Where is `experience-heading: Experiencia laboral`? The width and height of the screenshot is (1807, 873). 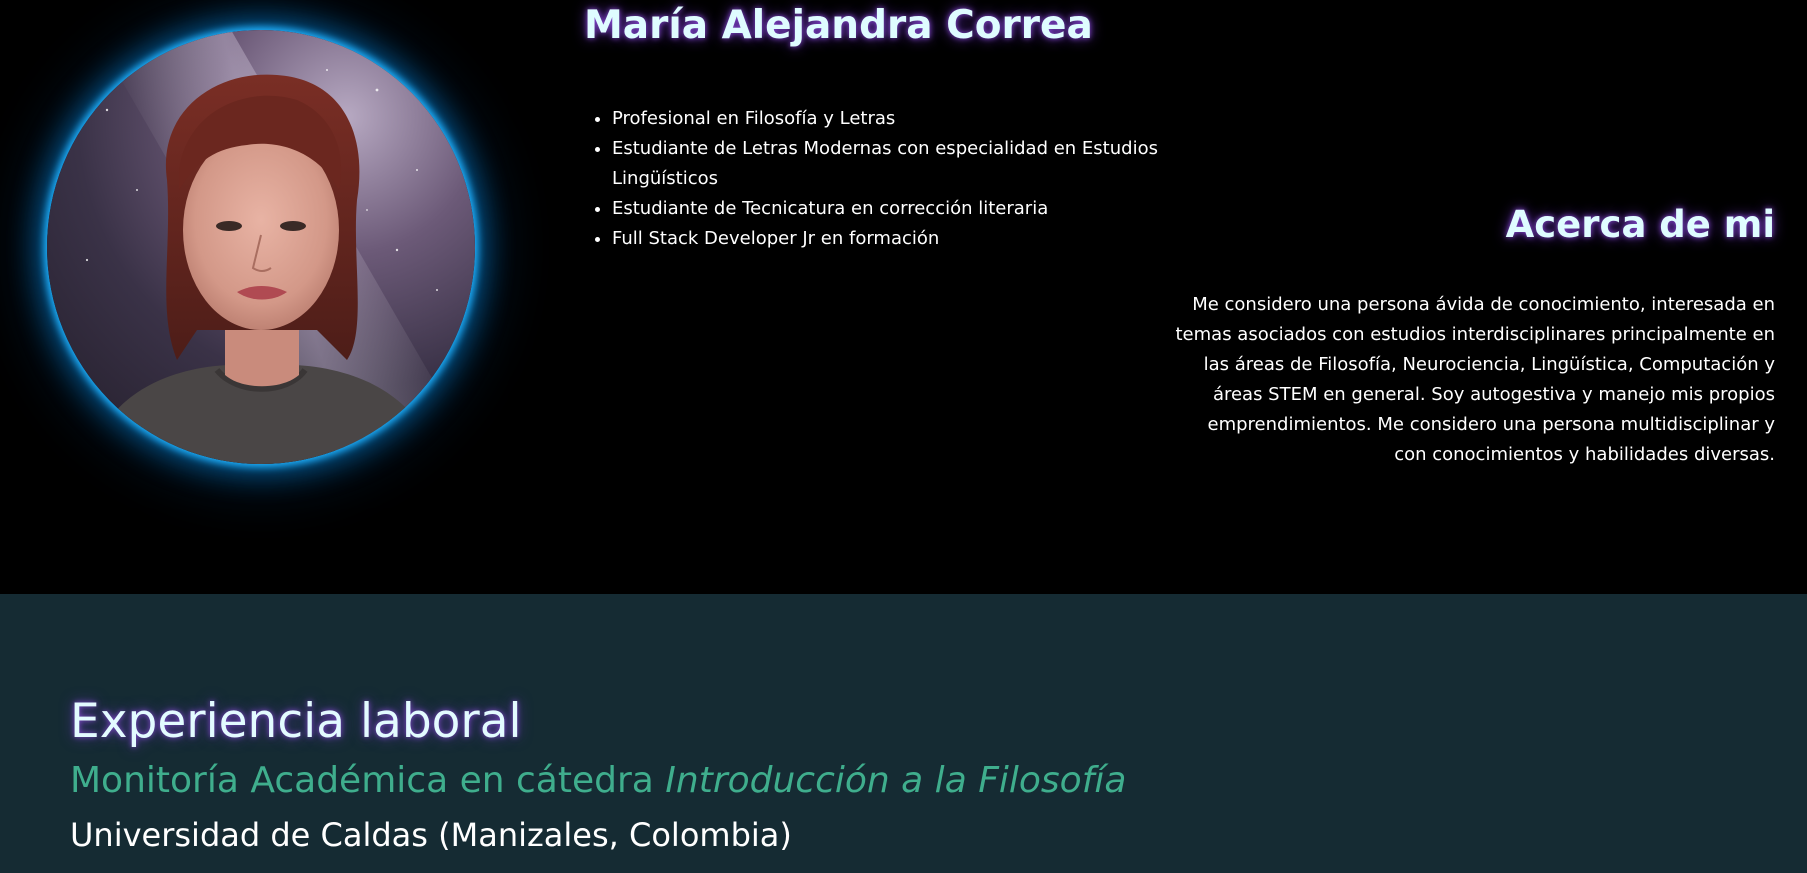 experience-heading: Experiencia laboral is located at coordinates (296, 721).